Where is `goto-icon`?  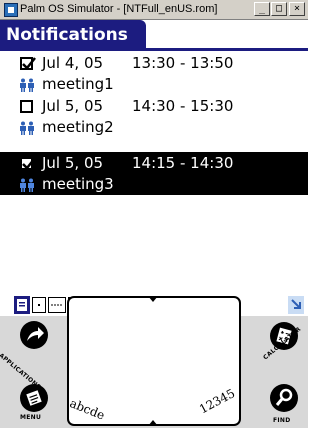 goto-icon is located at coordinates (296, 305).